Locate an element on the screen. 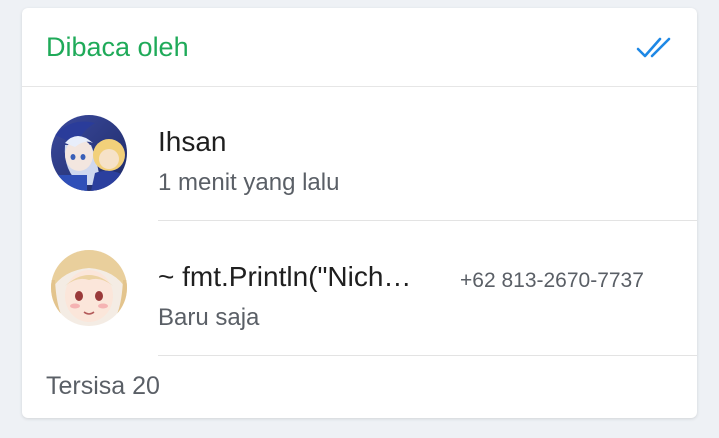 The image size is (719, 438). read-time: Baru saja is located at coordinates (209, 317).